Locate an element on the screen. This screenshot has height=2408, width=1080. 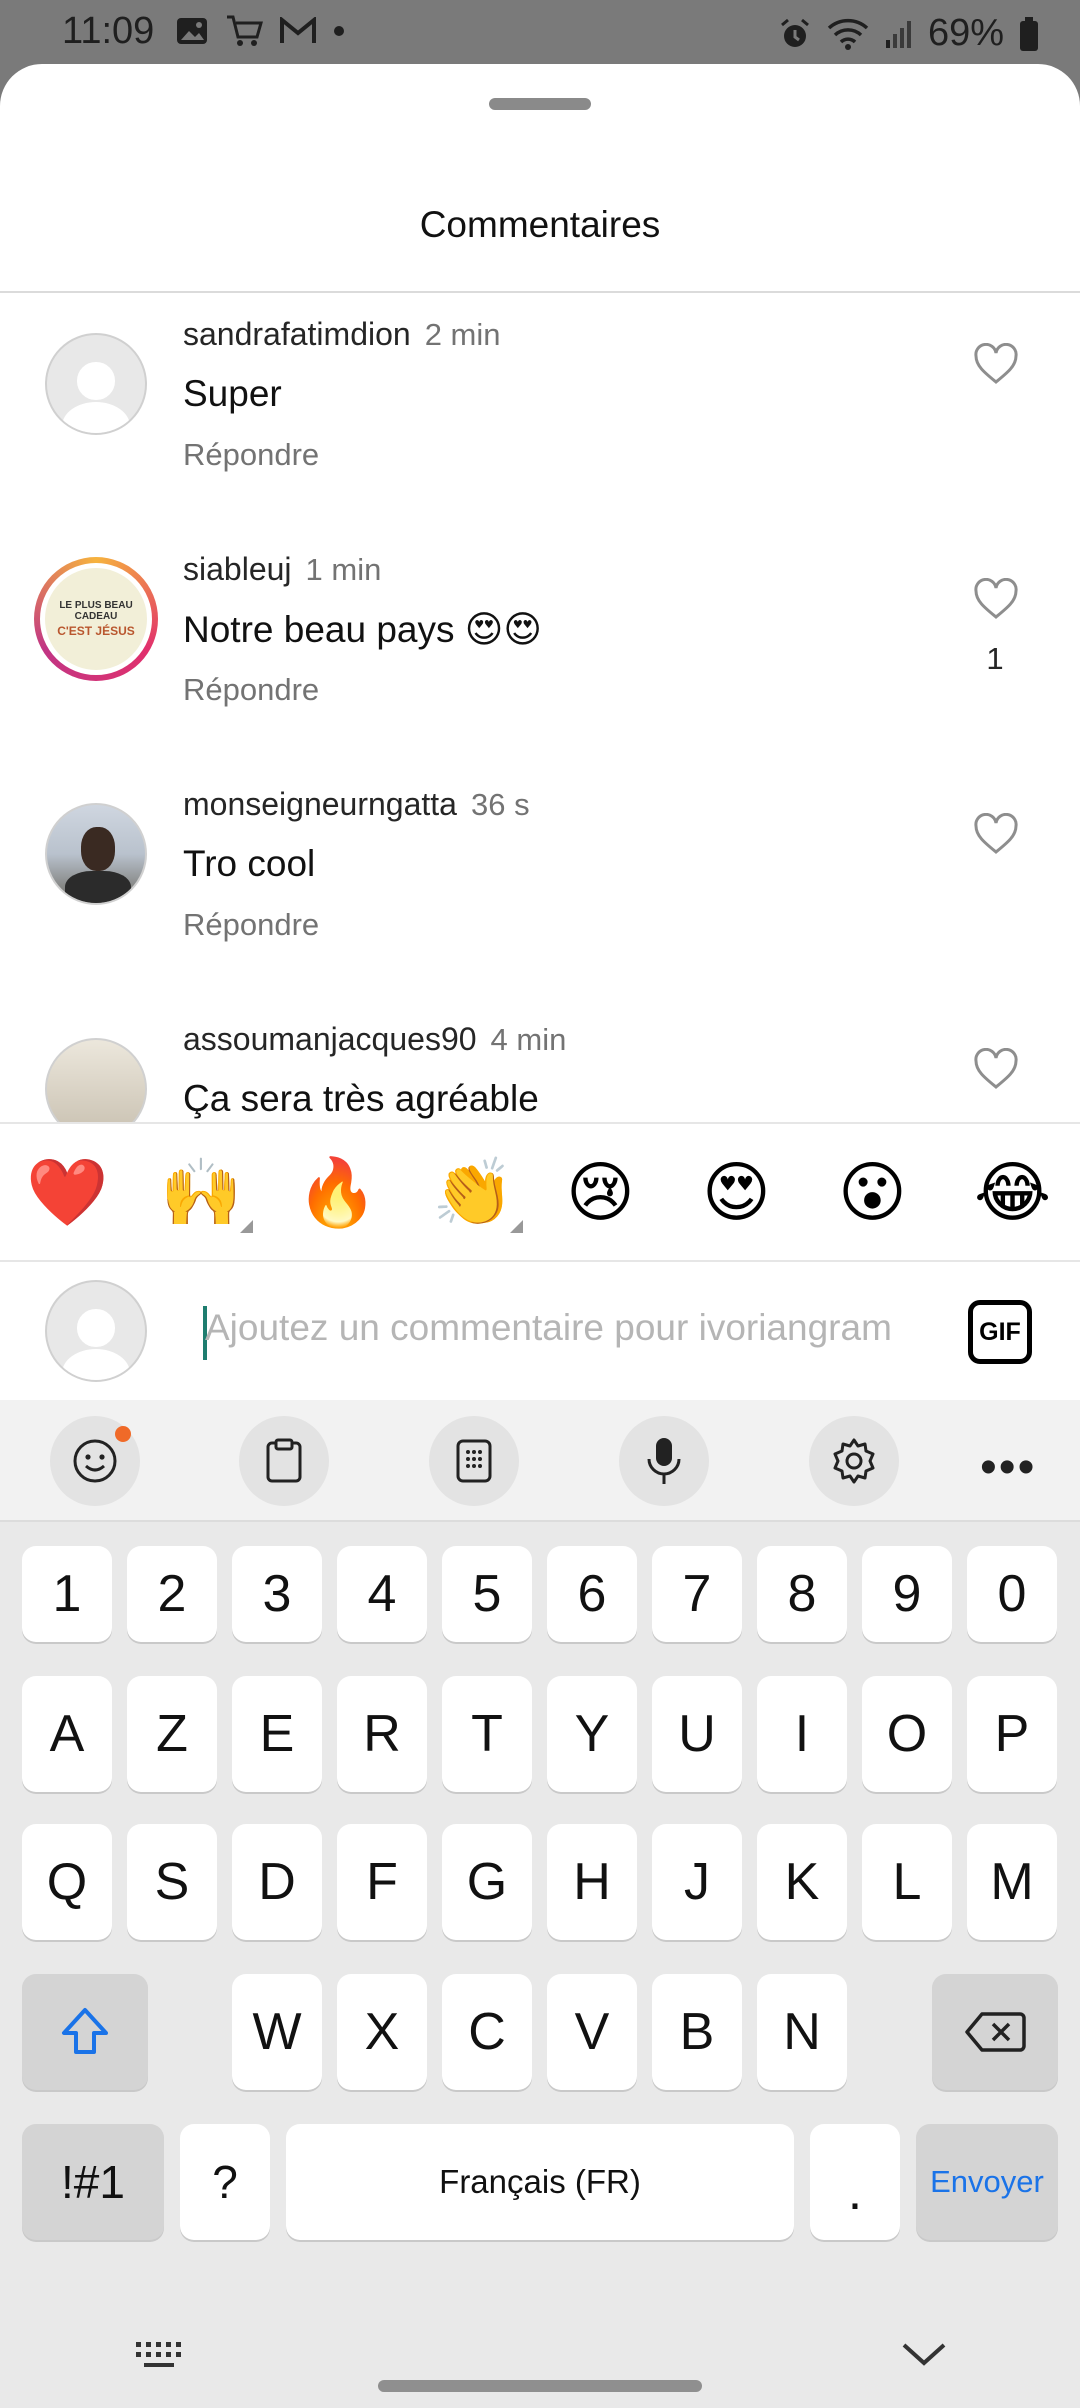
username-text: monseigneurngatta is located at coordinates (320, 804).